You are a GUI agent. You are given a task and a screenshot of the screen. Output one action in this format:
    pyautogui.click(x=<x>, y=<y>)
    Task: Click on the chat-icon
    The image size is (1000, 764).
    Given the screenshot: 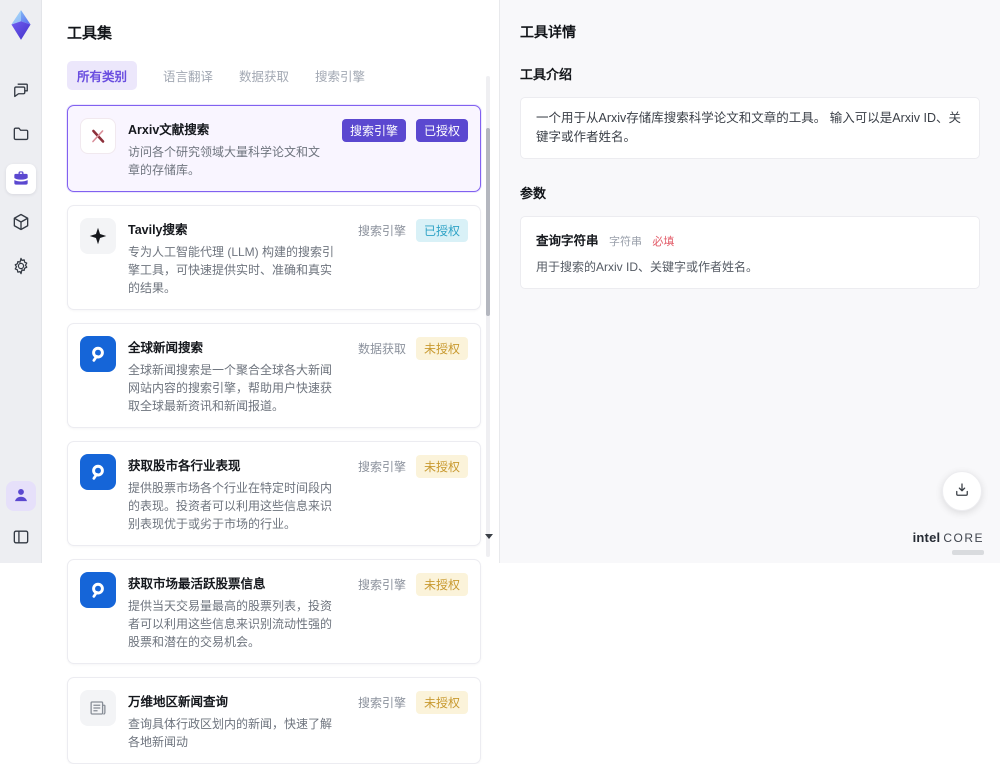 What is the action you would take?
    pyautogui.click(x=21, y=91)
    